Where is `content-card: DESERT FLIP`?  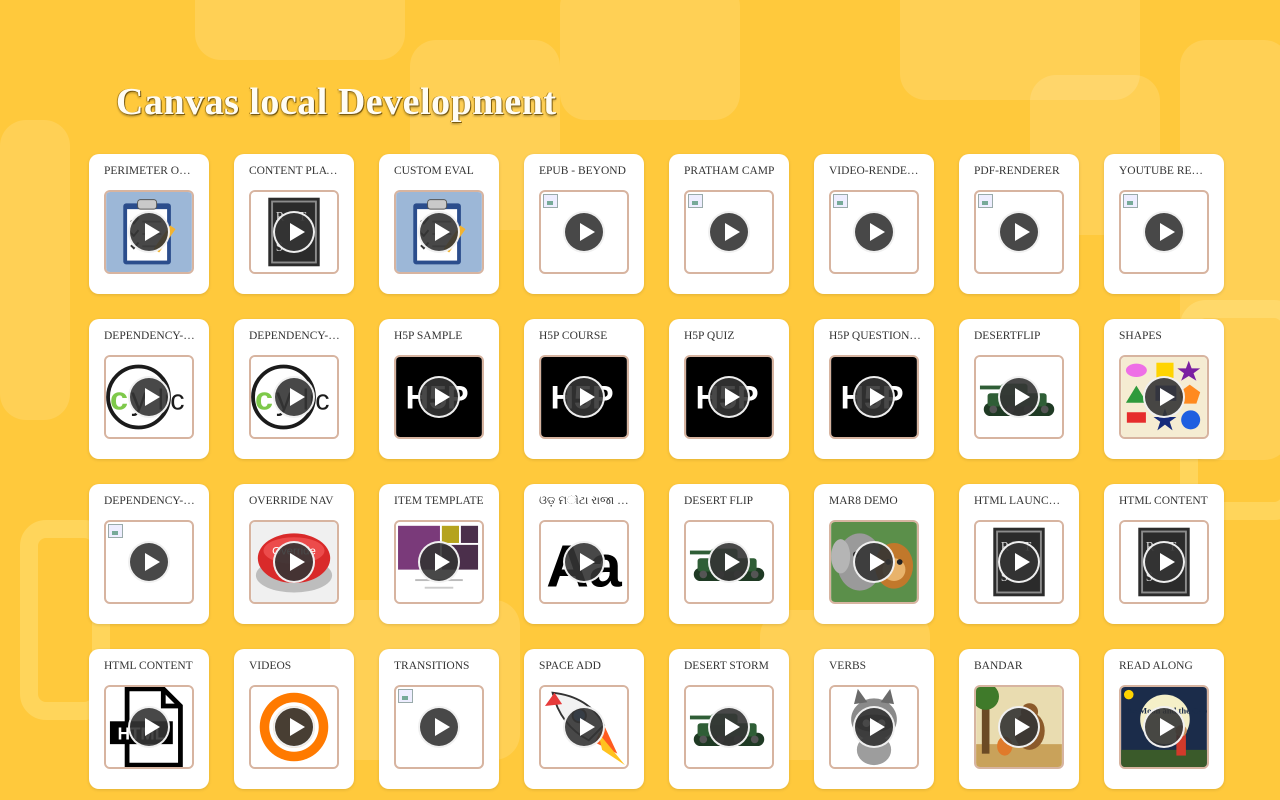 content-card: DESERT FLIP is located at coordinates (729, 554).